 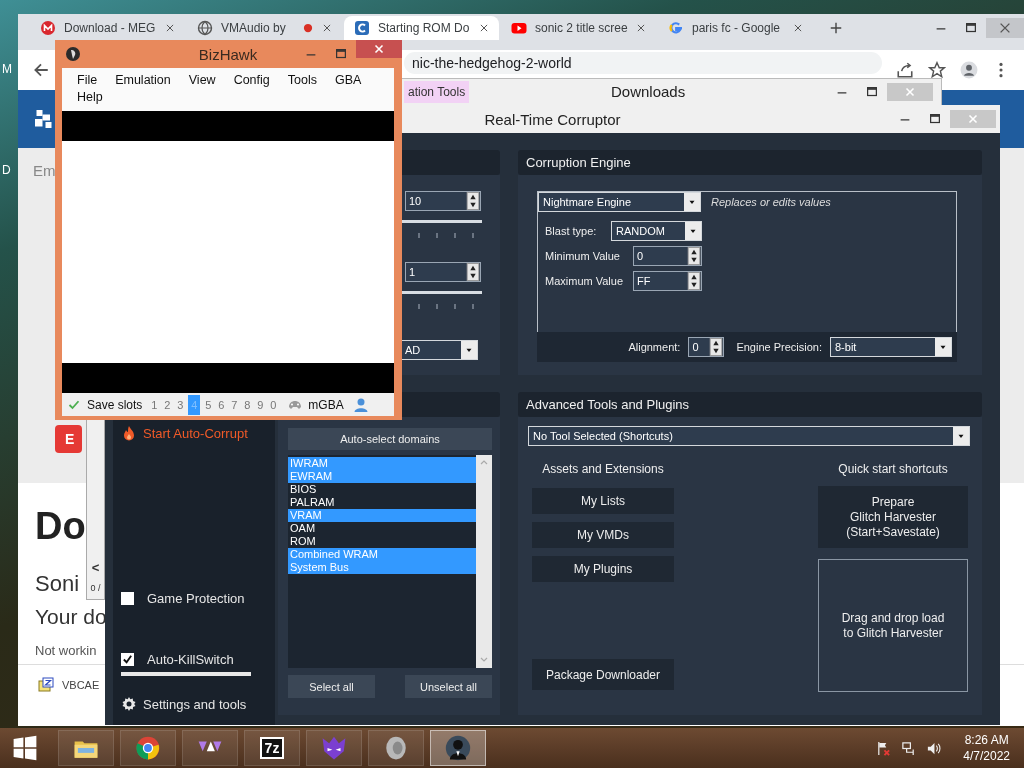 I want to click on star-icon, so click(x=937, y=70).